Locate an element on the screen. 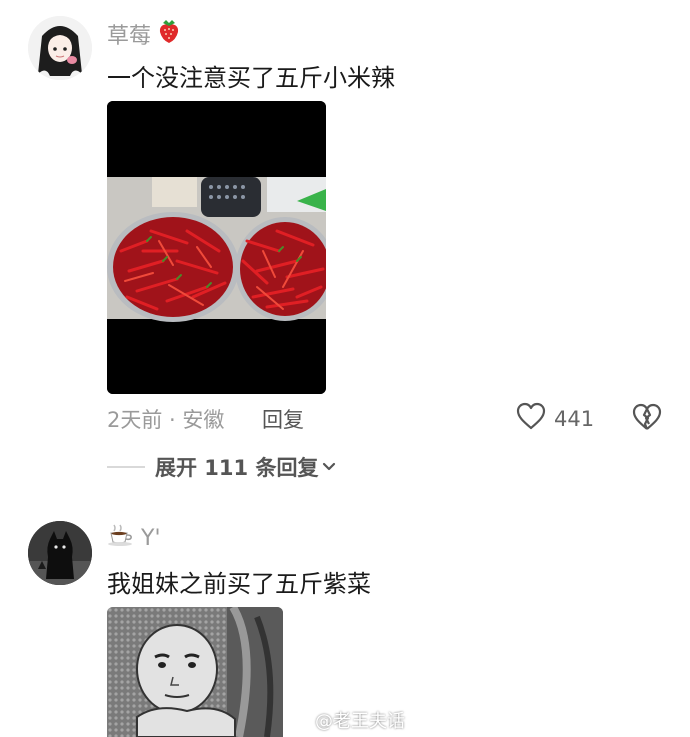 The image size is (690, 737). broken-heart-icon is located at coordinates (647, 419).